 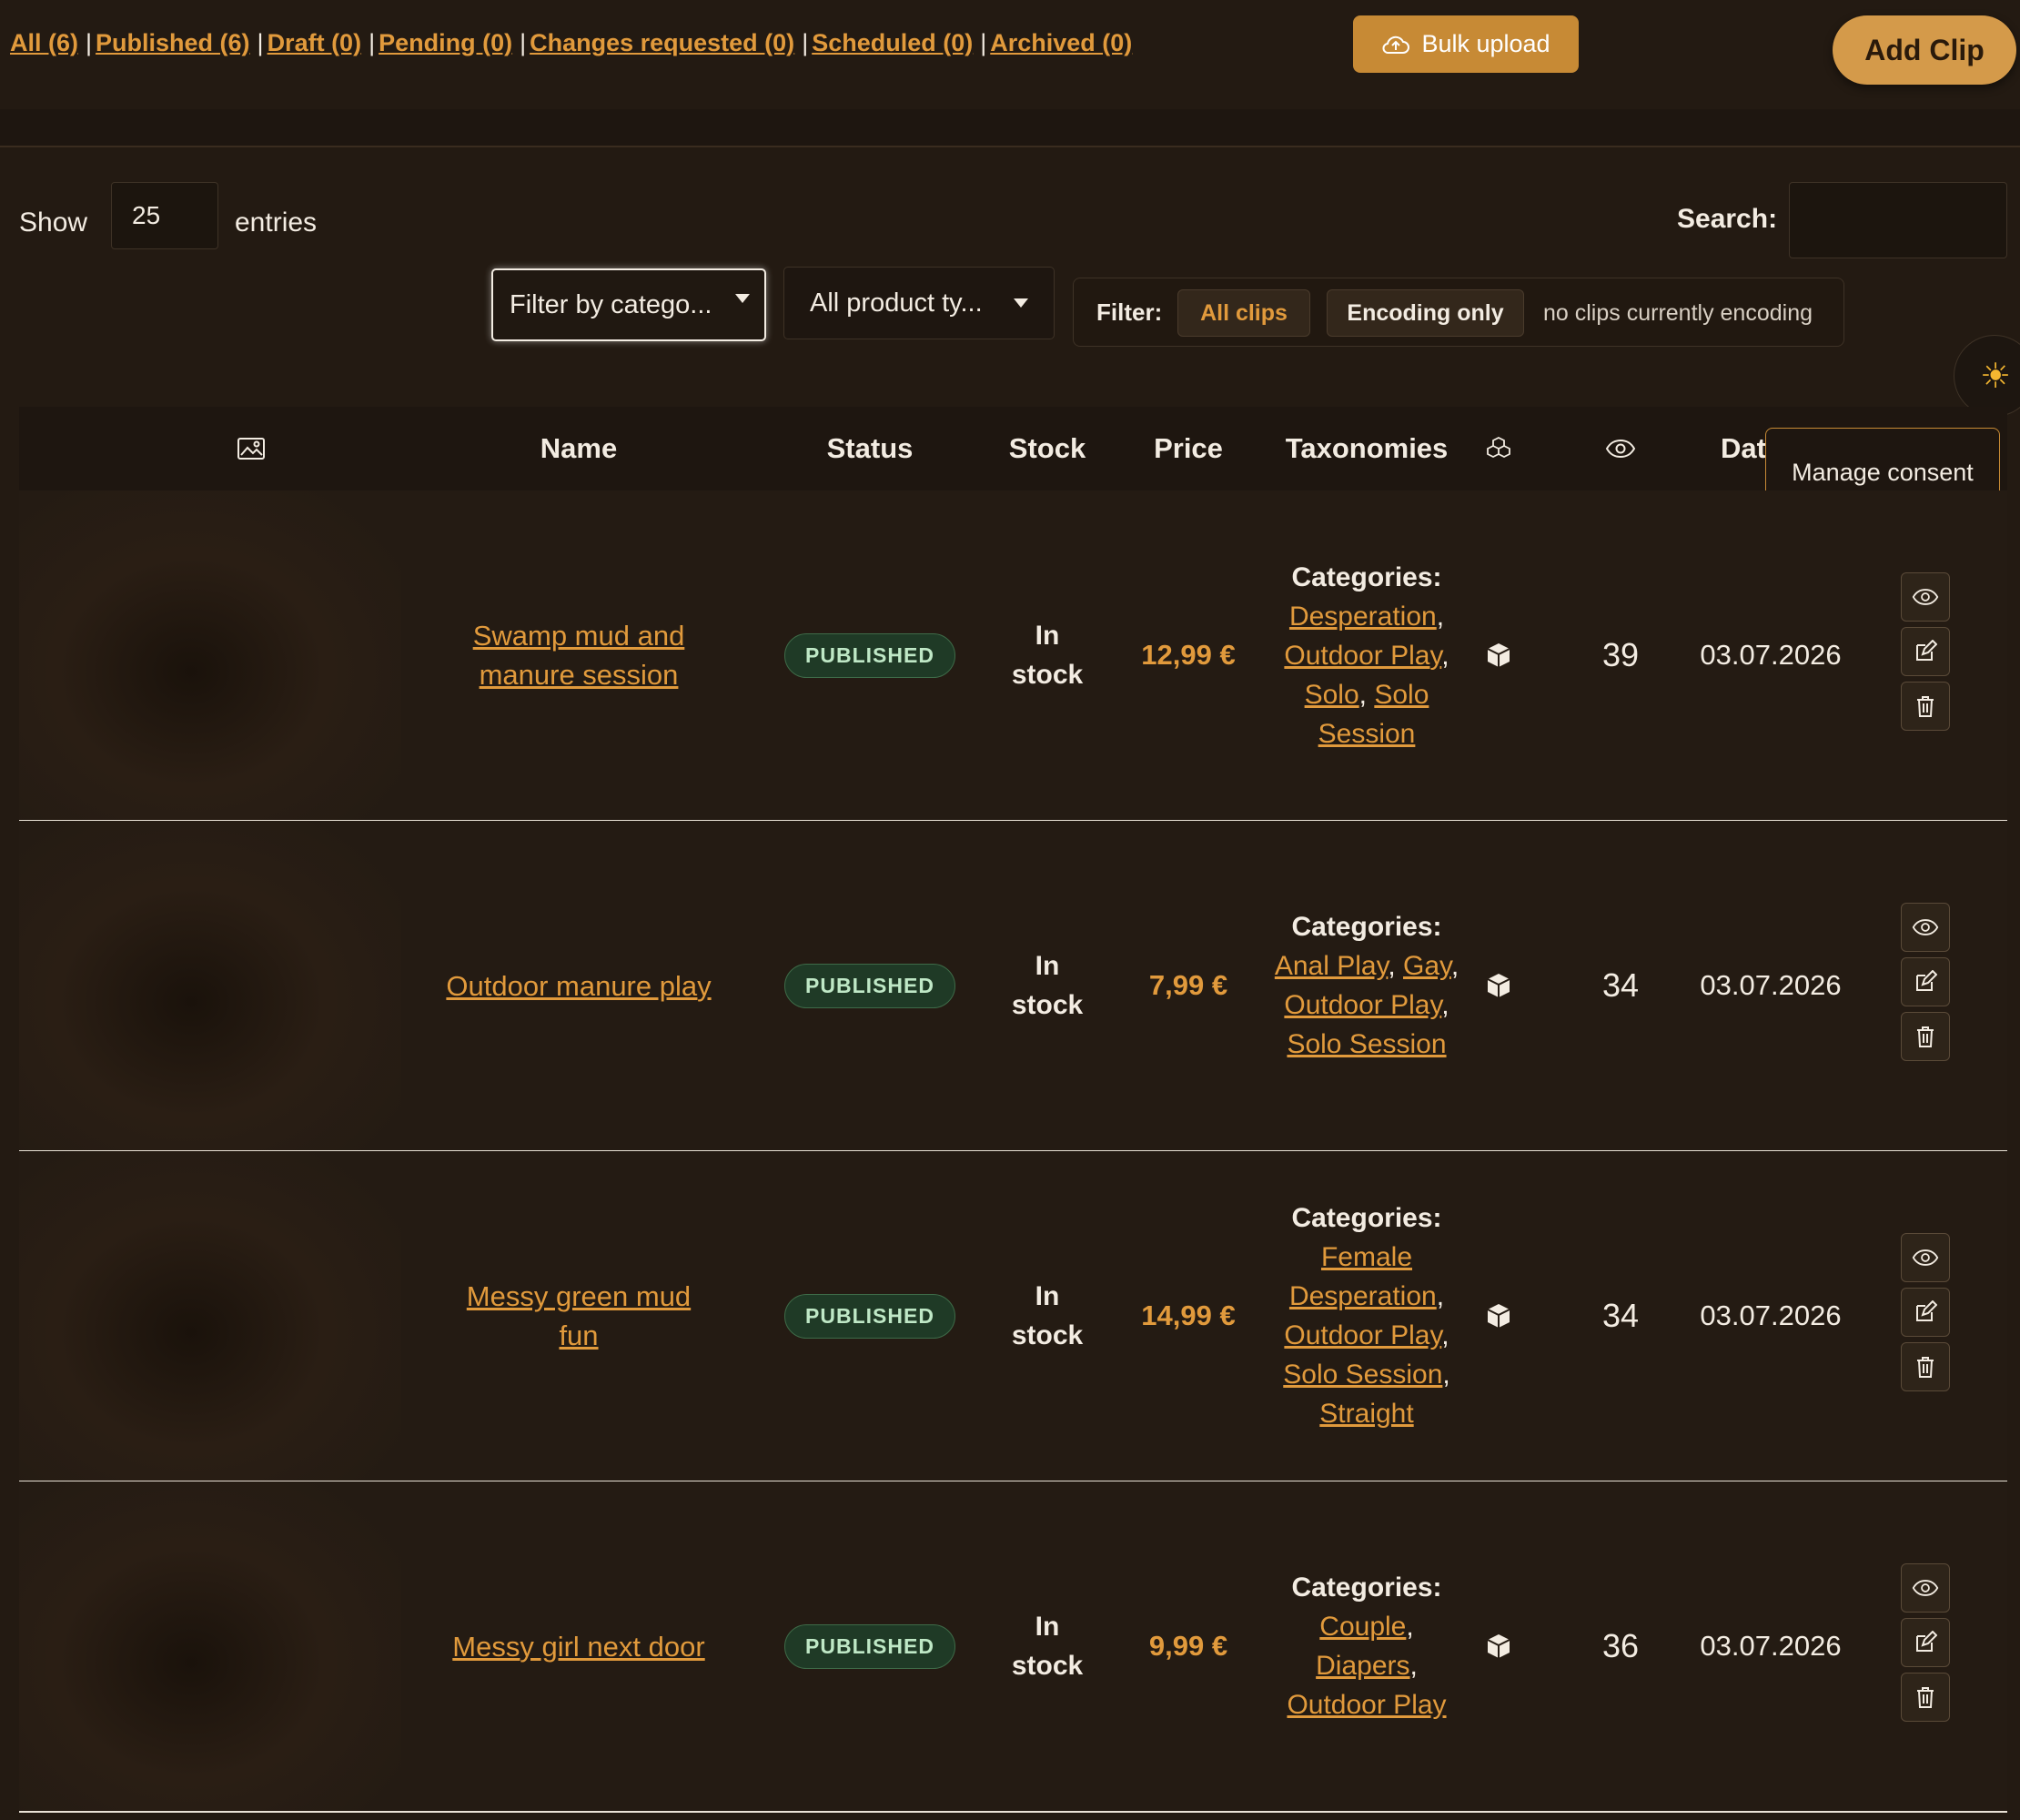 What do you see at coordinates (1188, 1315) in the screenshot?
I see `price-cell: 14,99 €` at bounding box center [1188, 1315].